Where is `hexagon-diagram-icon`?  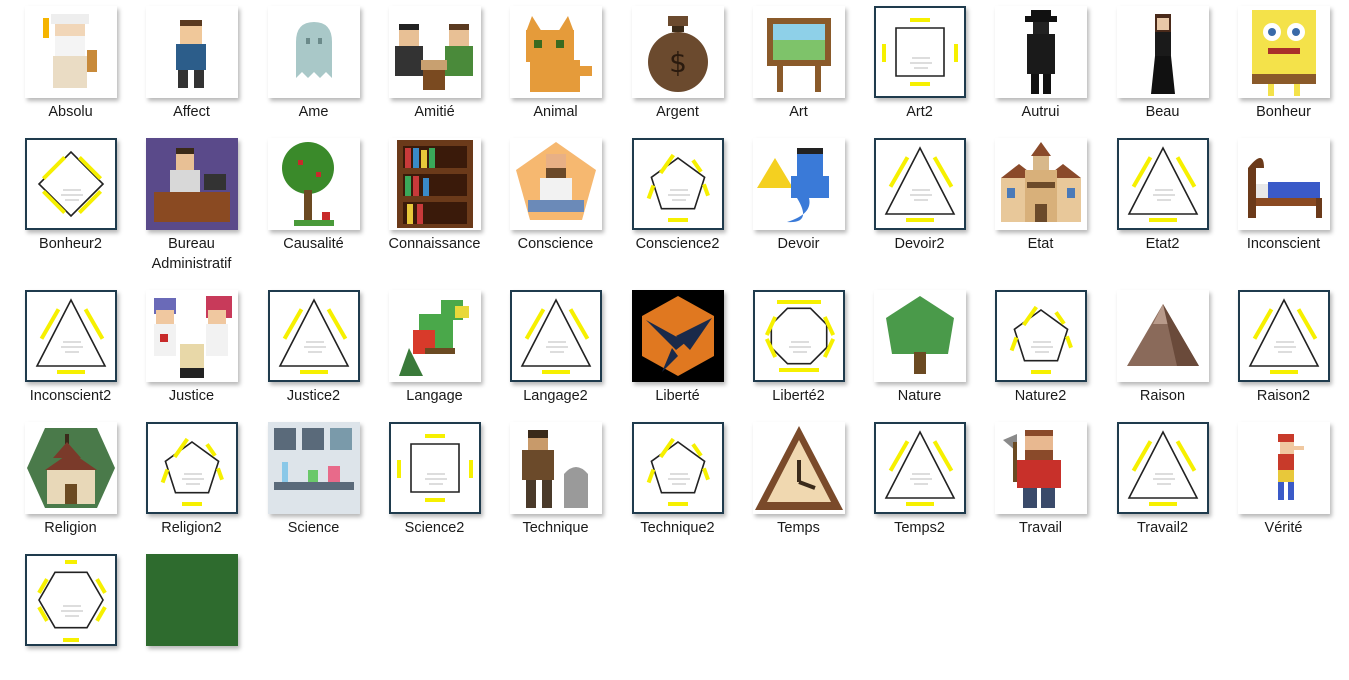
hexagon-diagram-icon is located at coordinates (71, 600).